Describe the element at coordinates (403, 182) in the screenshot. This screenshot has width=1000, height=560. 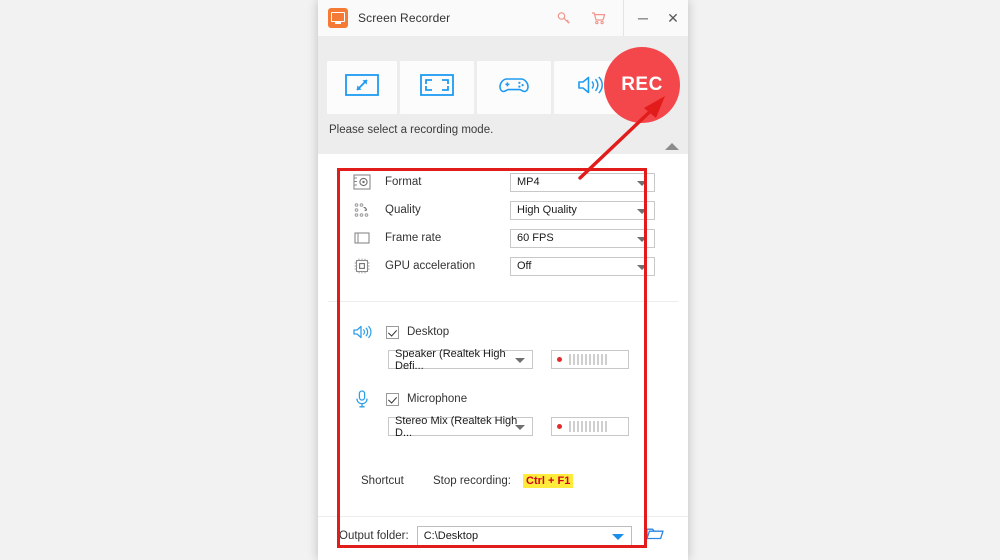
I see `setting-label-format: Format` at that location.